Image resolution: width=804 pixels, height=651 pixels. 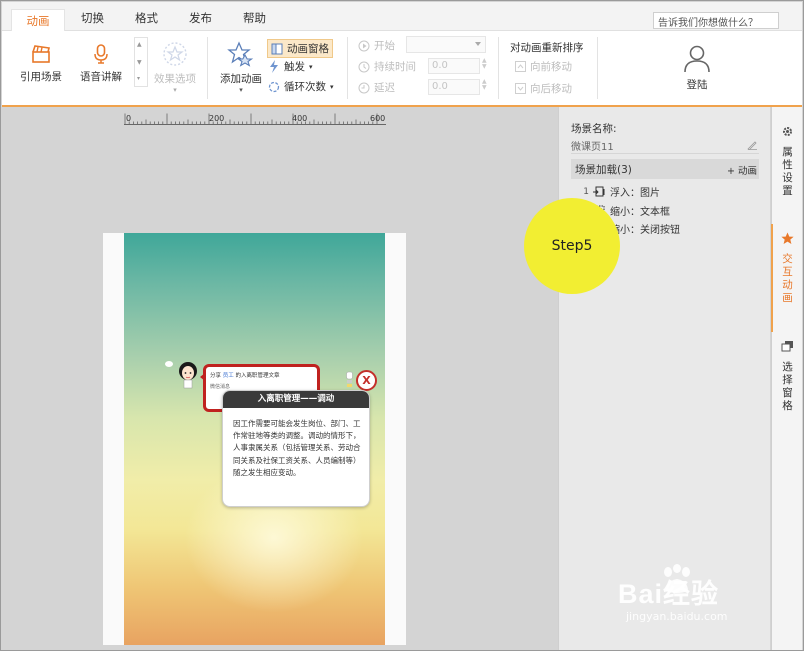 I want to click on animation-pane-button: 动画窗格, so click(x=300, y=48).